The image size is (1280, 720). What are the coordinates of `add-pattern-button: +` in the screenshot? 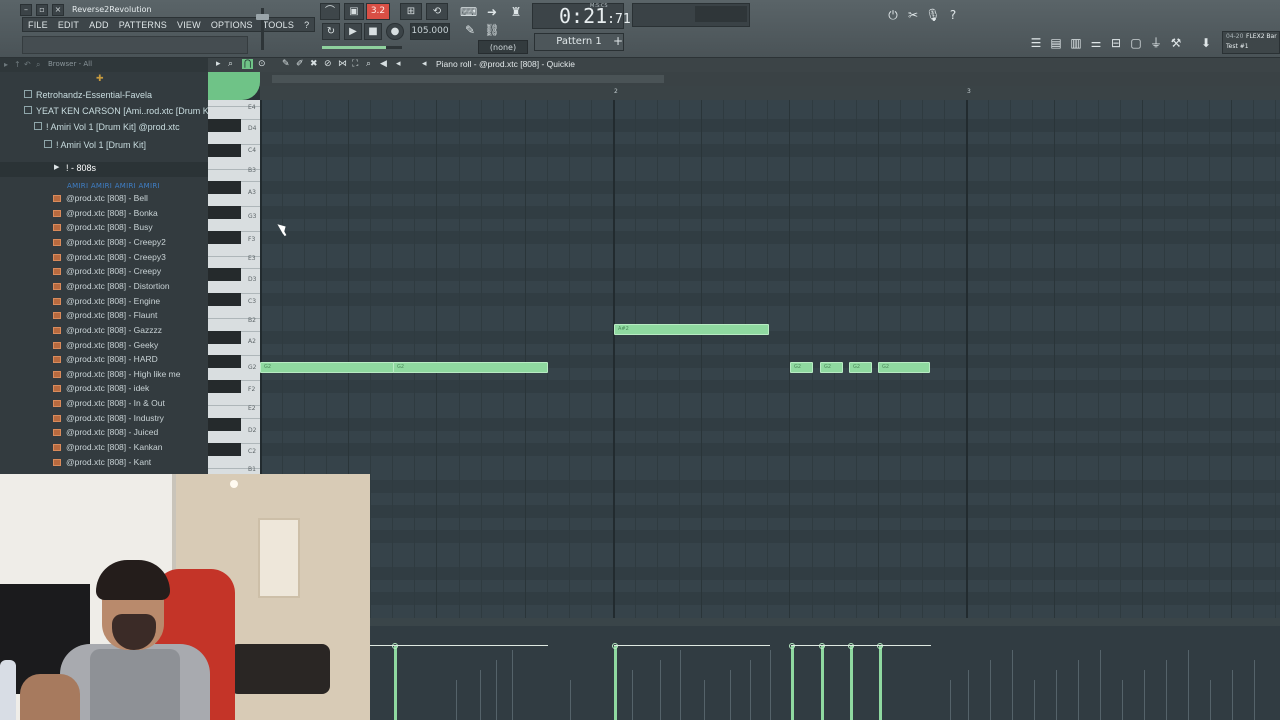 It's located at (618, 42).